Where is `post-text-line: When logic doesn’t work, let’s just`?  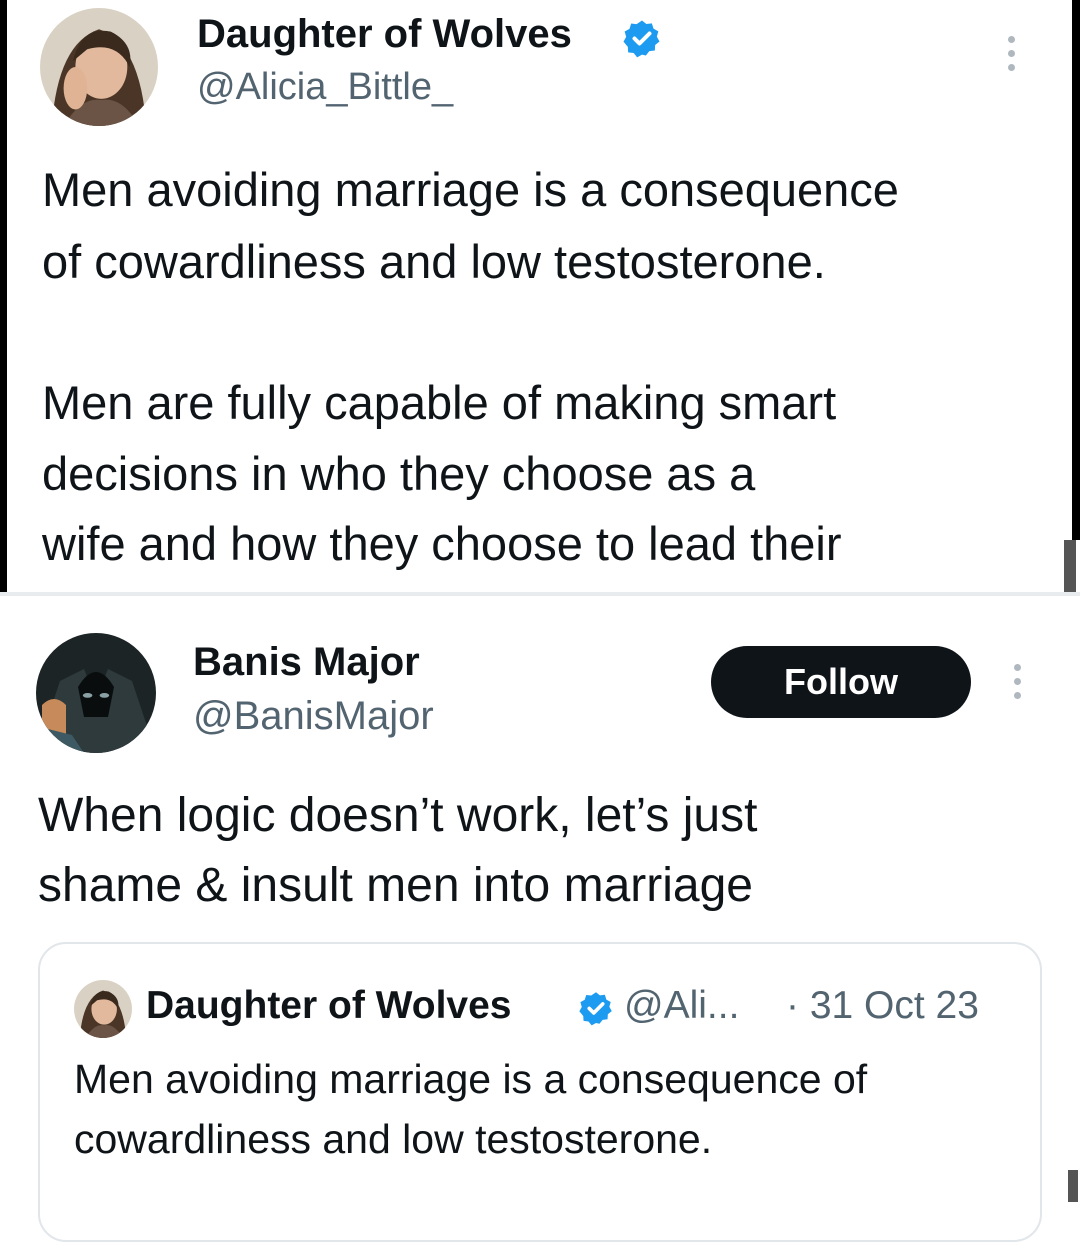 post-text-line: When logic doesn’t work, let’s just is located at coordinates (398, 815).